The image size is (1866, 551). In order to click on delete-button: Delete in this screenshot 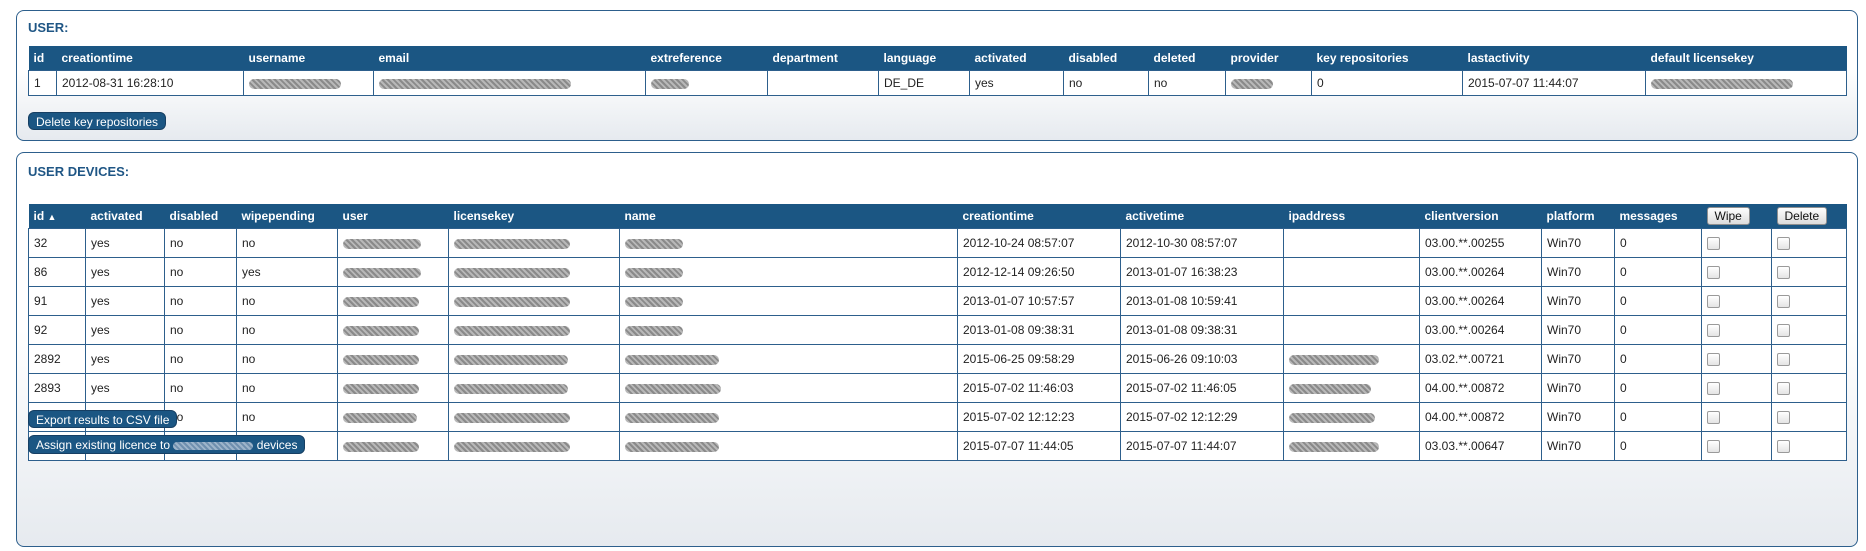, I will do `click(1802, 216)`.